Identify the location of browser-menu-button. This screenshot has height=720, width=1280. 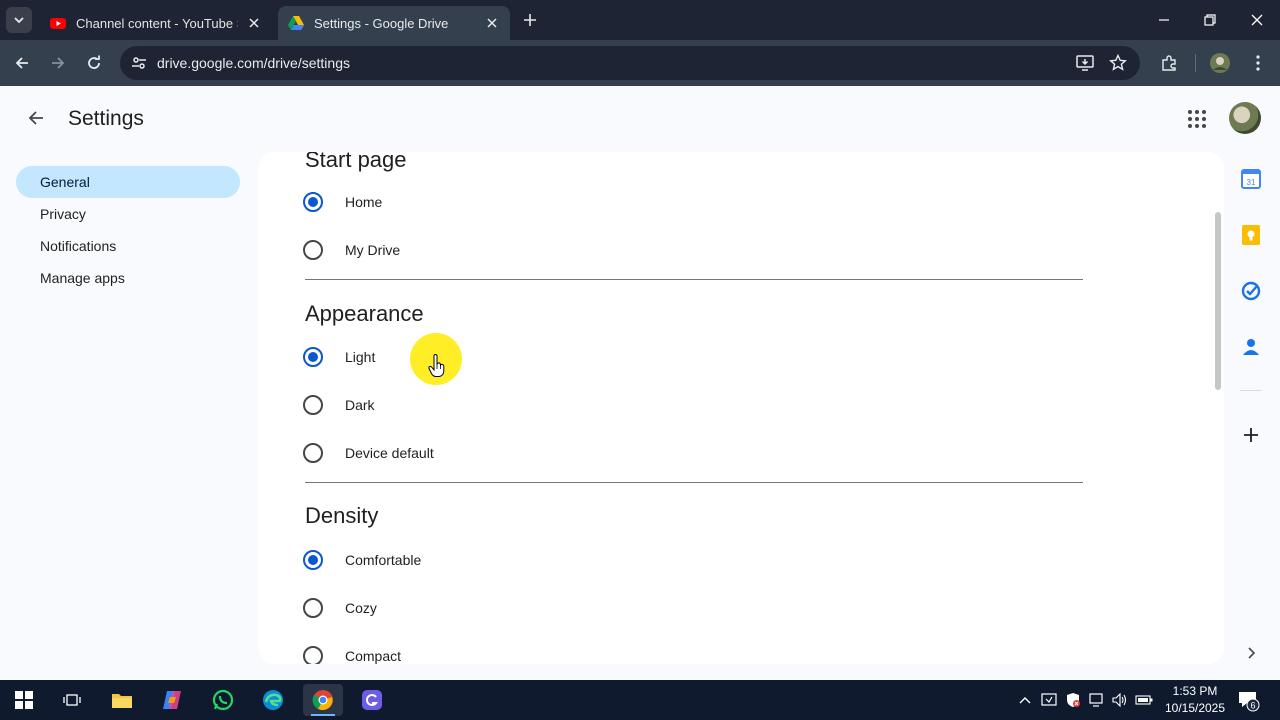
(1258, 63).